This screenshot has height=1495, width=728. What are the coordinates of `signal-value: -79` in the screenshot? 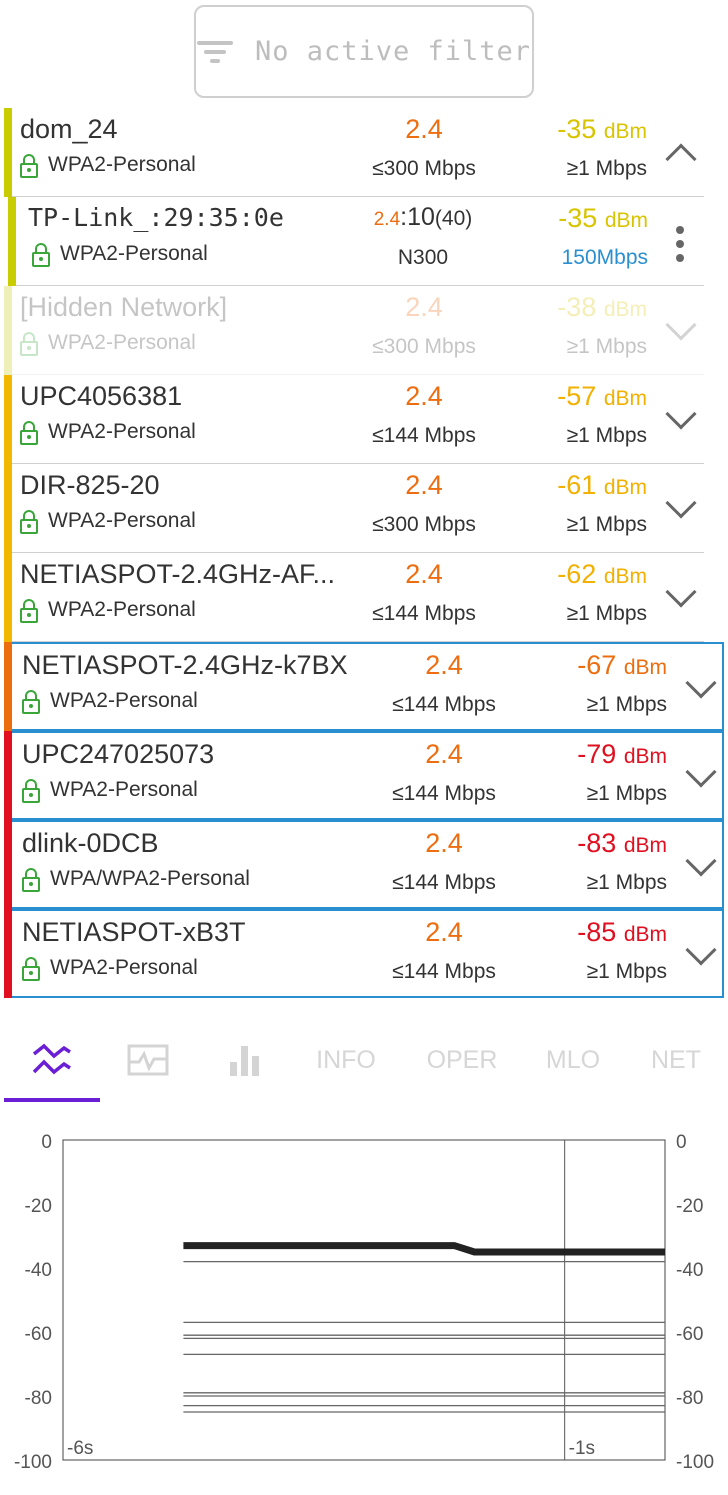 It's located at (597, 754).